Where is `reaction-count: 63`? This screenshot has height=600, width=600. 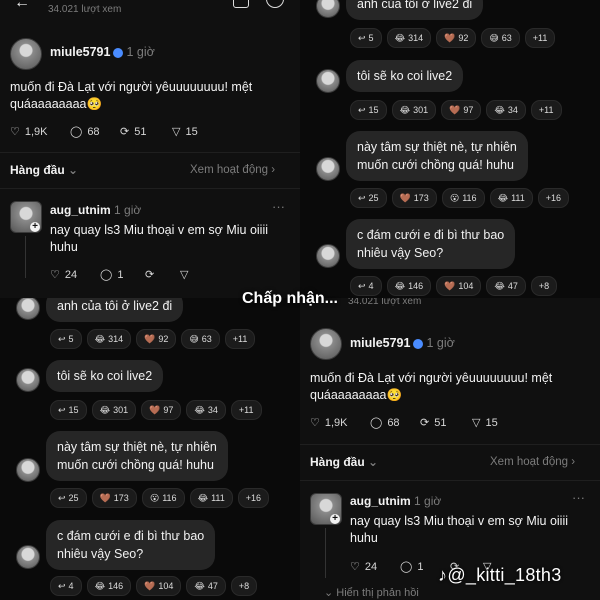 reaction-count: 63 is located at coordinates (506, 38).